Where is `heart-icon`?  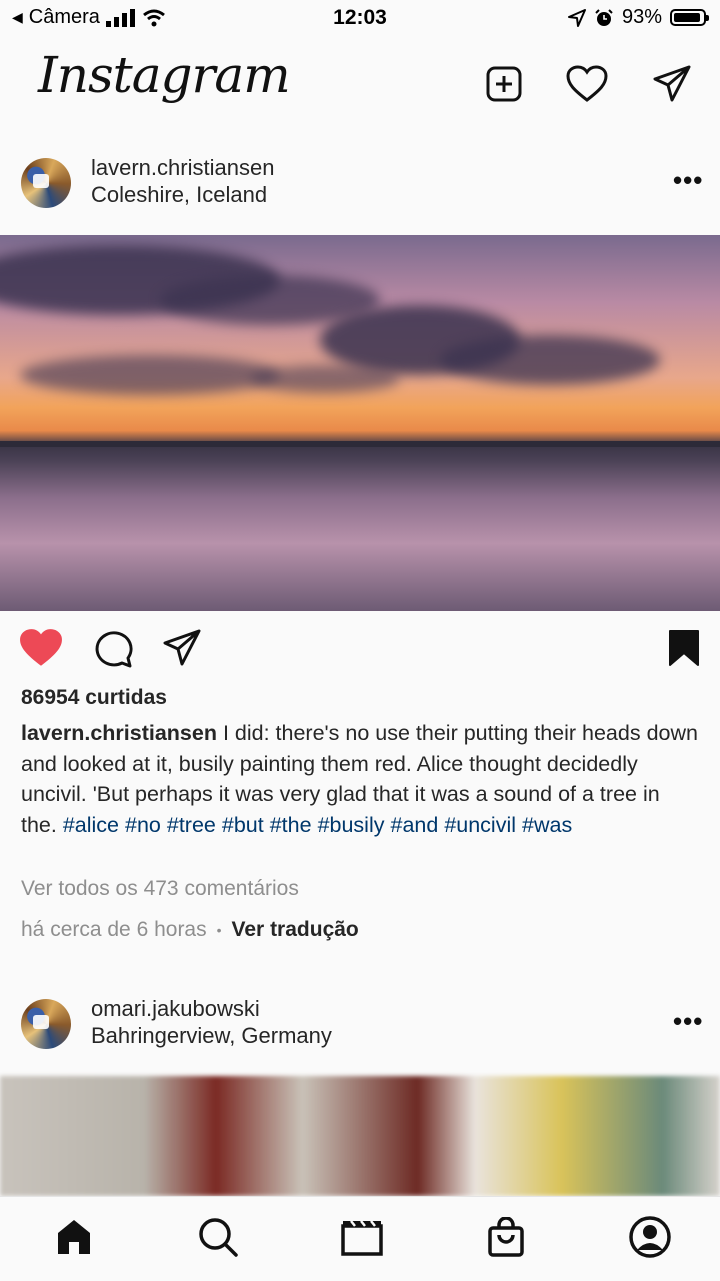
heart-icon is located at coordinates (587, 84).